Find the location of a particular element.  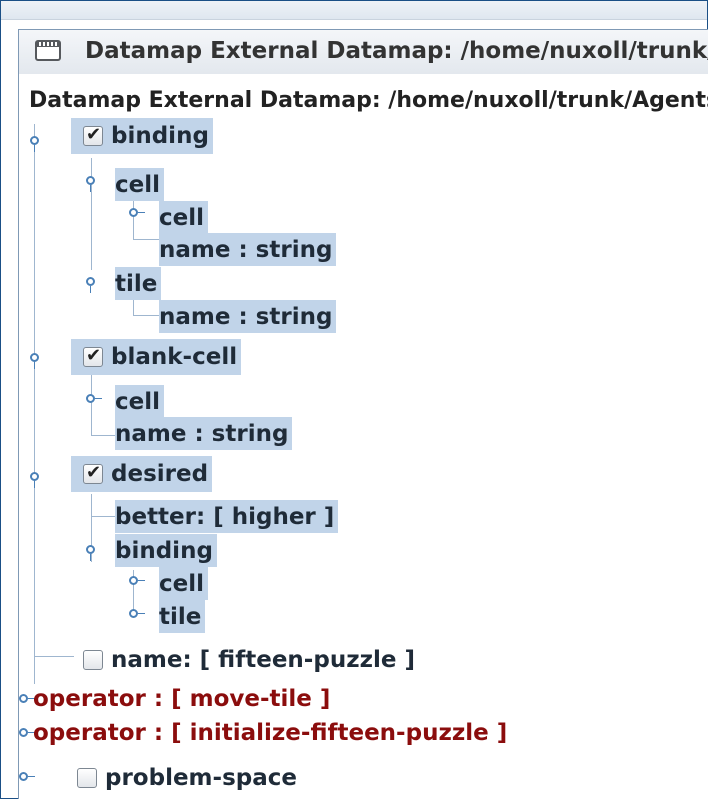

tree-node-blank-cell: blank-cell is located at coordinates (156, 357).